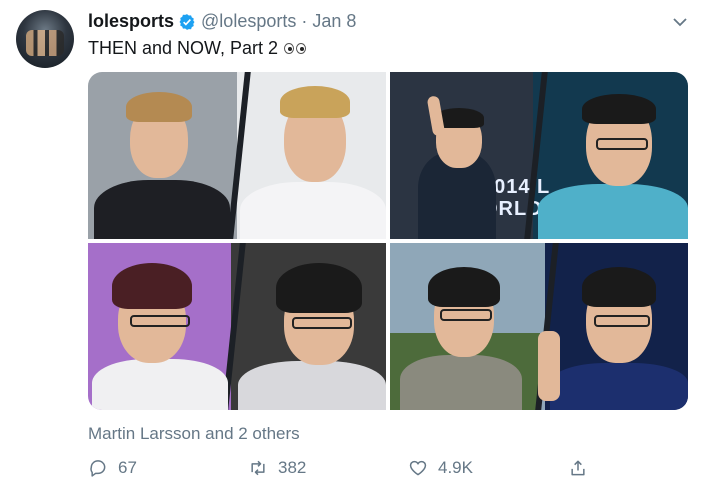 The width and height of the screenshot is (704, 487). I want to click on tweet-text: THEN and NOW, Part 2, so click(197, 48).